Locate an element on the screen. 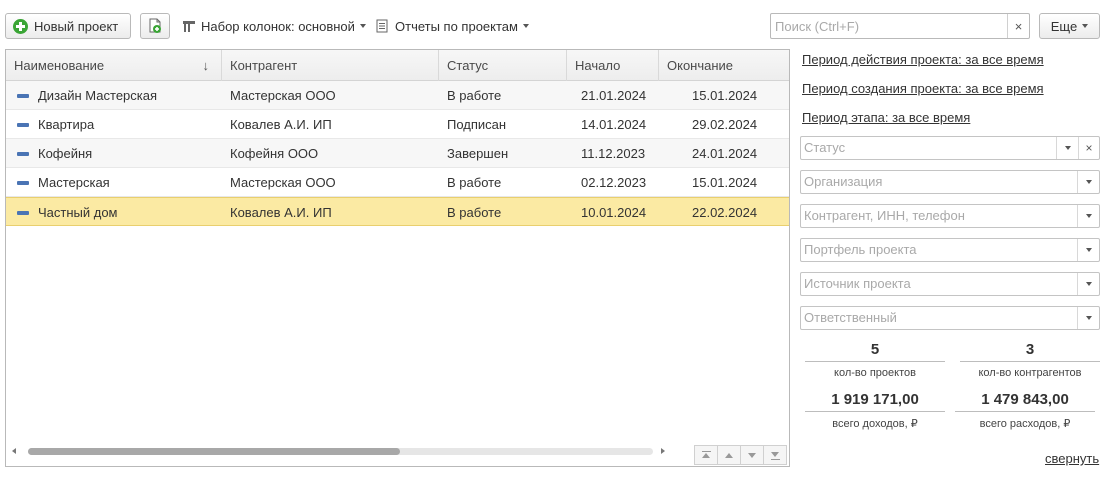 The width and height of the screenshot is (1110, 478). income-total-label: всего доходов, ₽ is located at coordinates (875, 424).